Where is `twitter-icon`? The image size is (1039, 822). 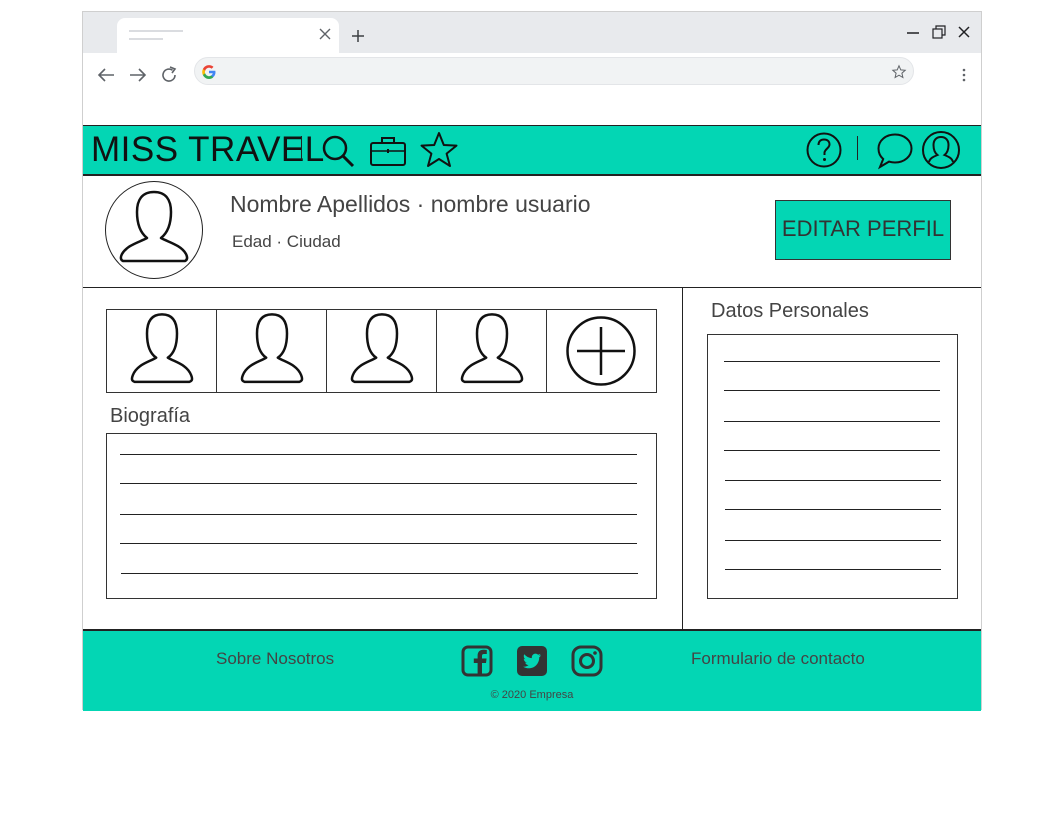 twitter-icon is located at coordinates (532, 661).